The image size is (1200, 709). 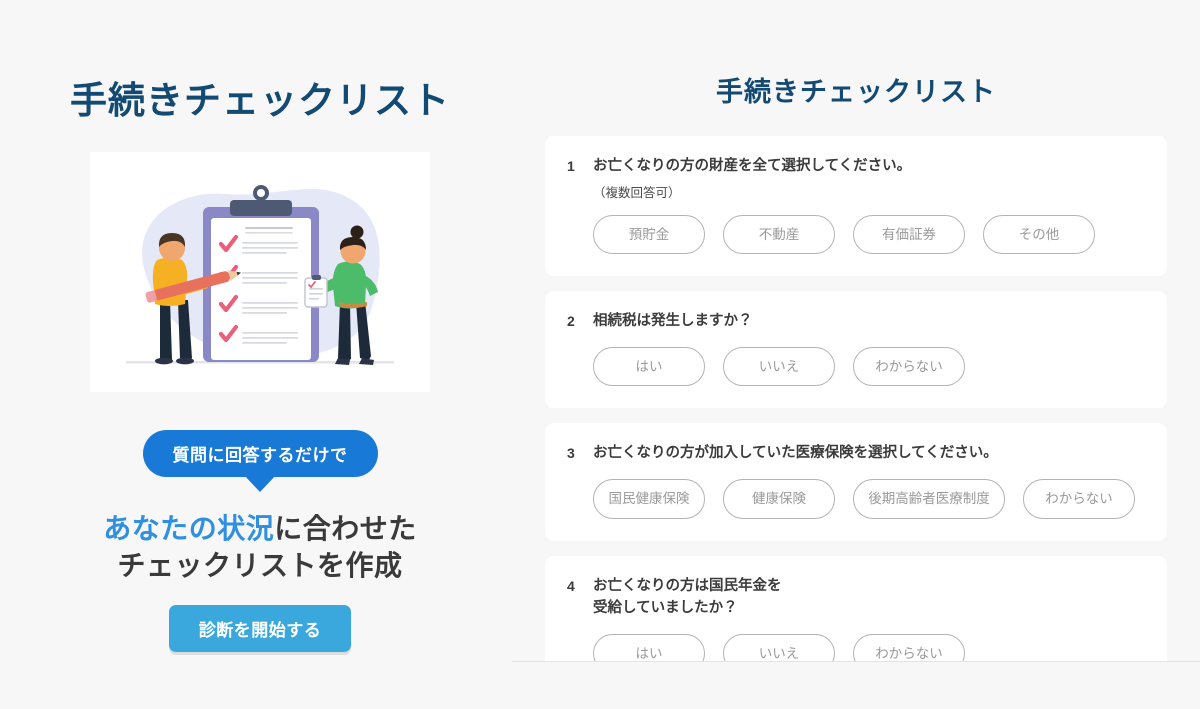 I want to click on question-text: お亡くなりの方は国民年金を 受給していましたか？, so click(x=687, y=597).